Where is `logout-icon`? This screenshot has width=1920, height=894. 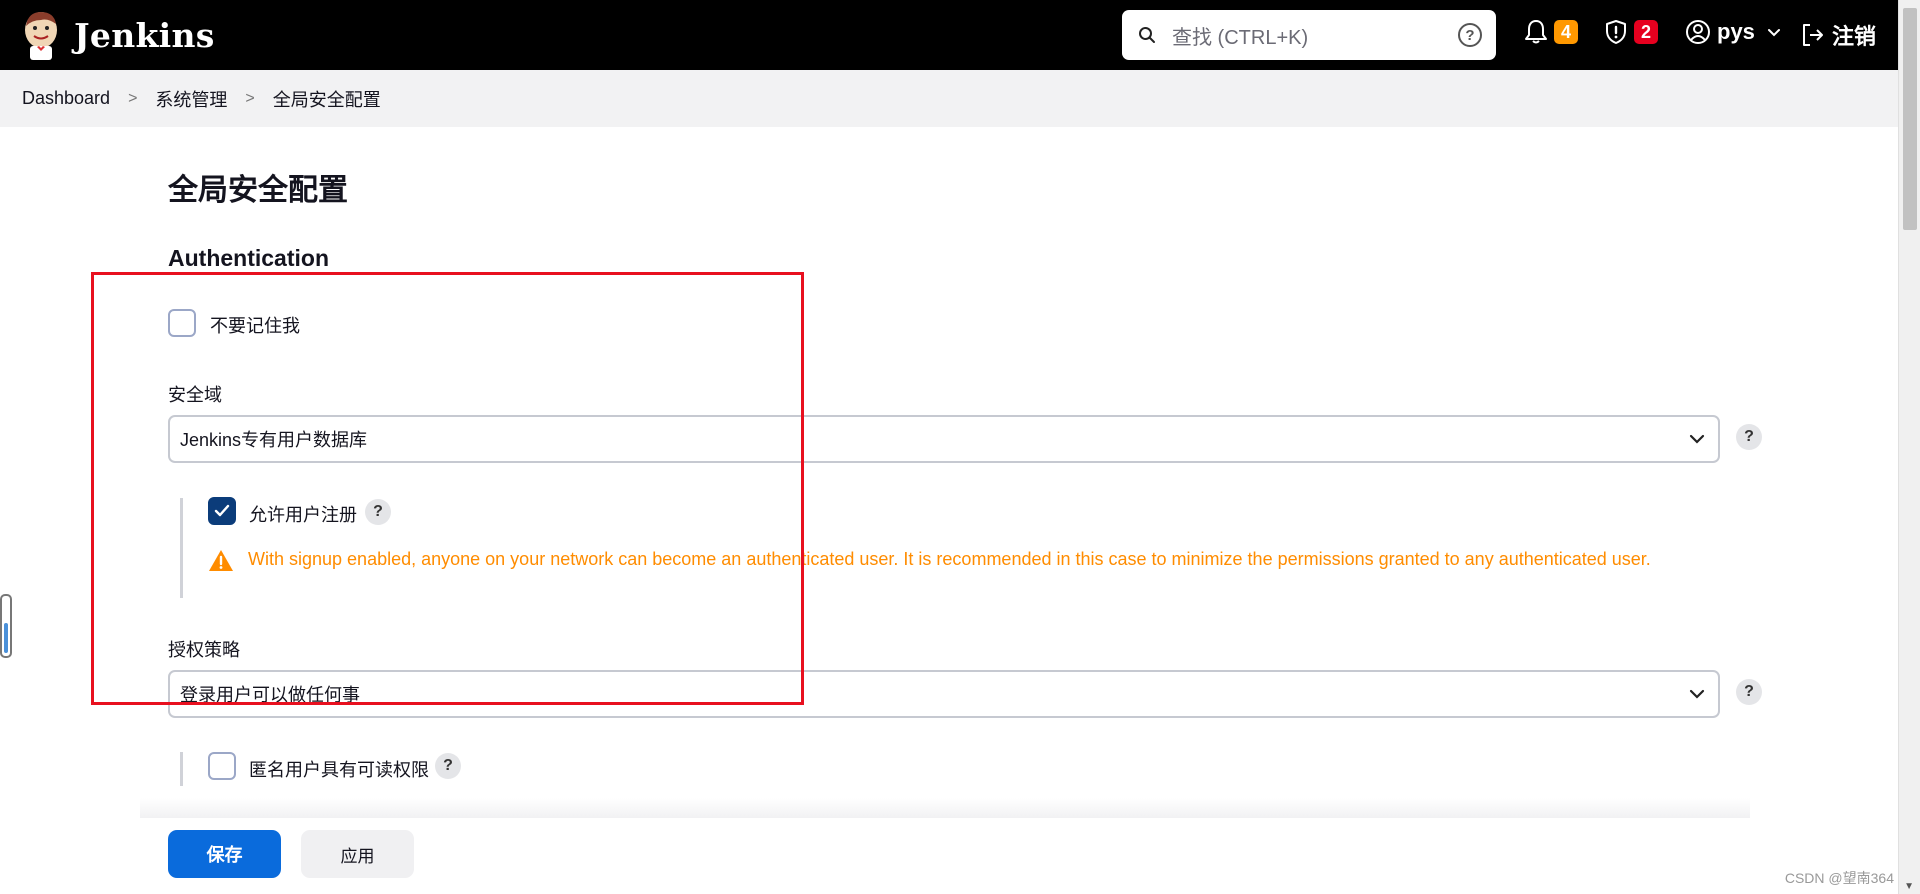 logout-icon is located at coordinates (1813, 35).